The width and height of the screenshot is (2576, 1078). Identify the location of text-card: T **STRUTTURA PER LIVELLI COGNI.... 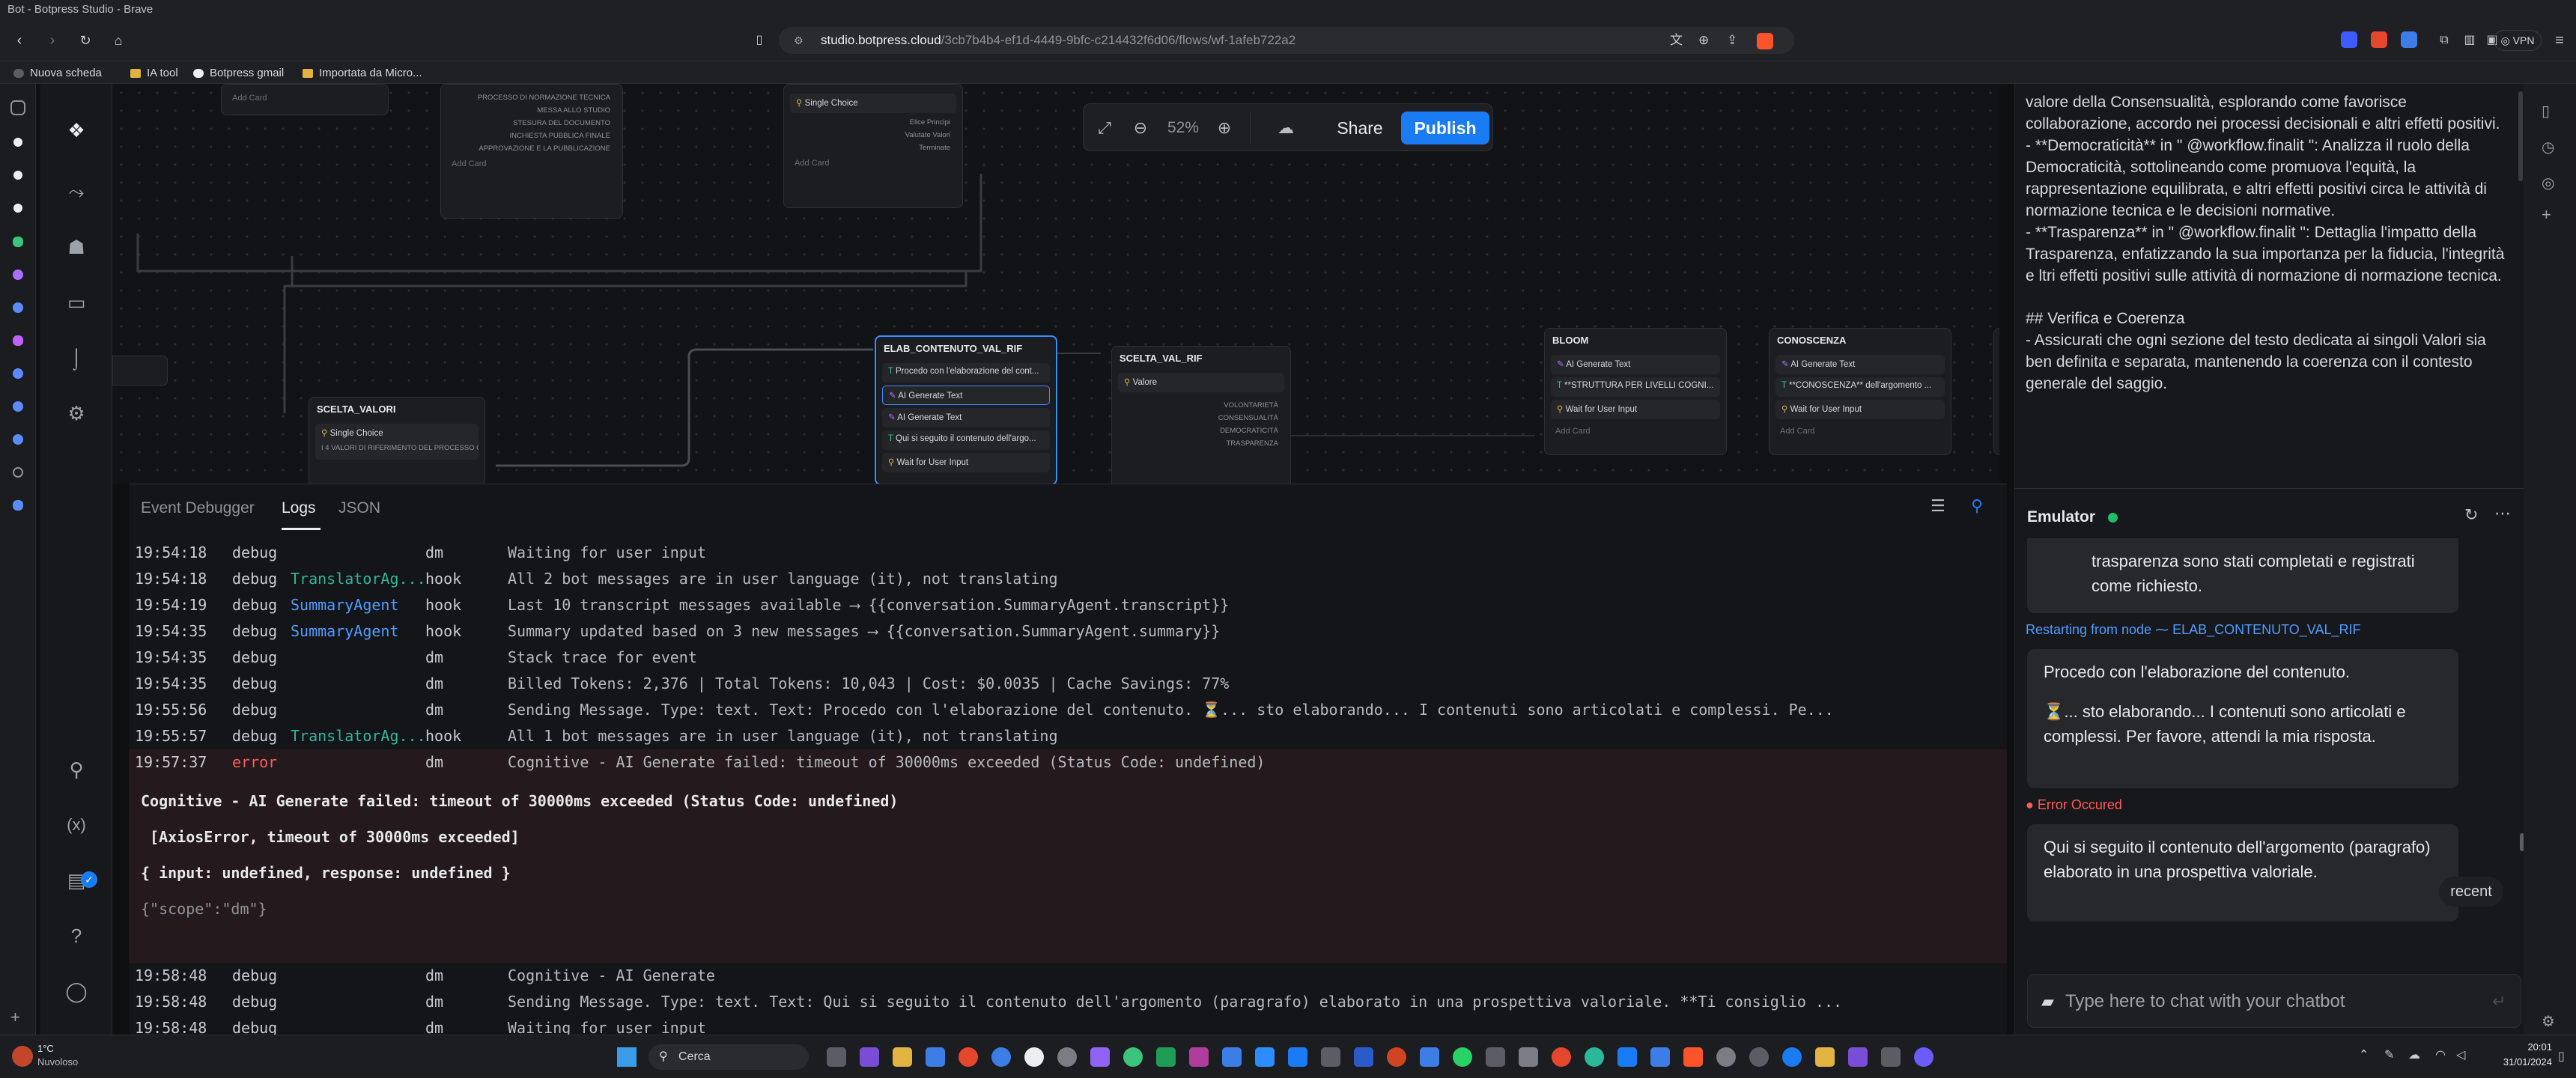
(1635, 387).